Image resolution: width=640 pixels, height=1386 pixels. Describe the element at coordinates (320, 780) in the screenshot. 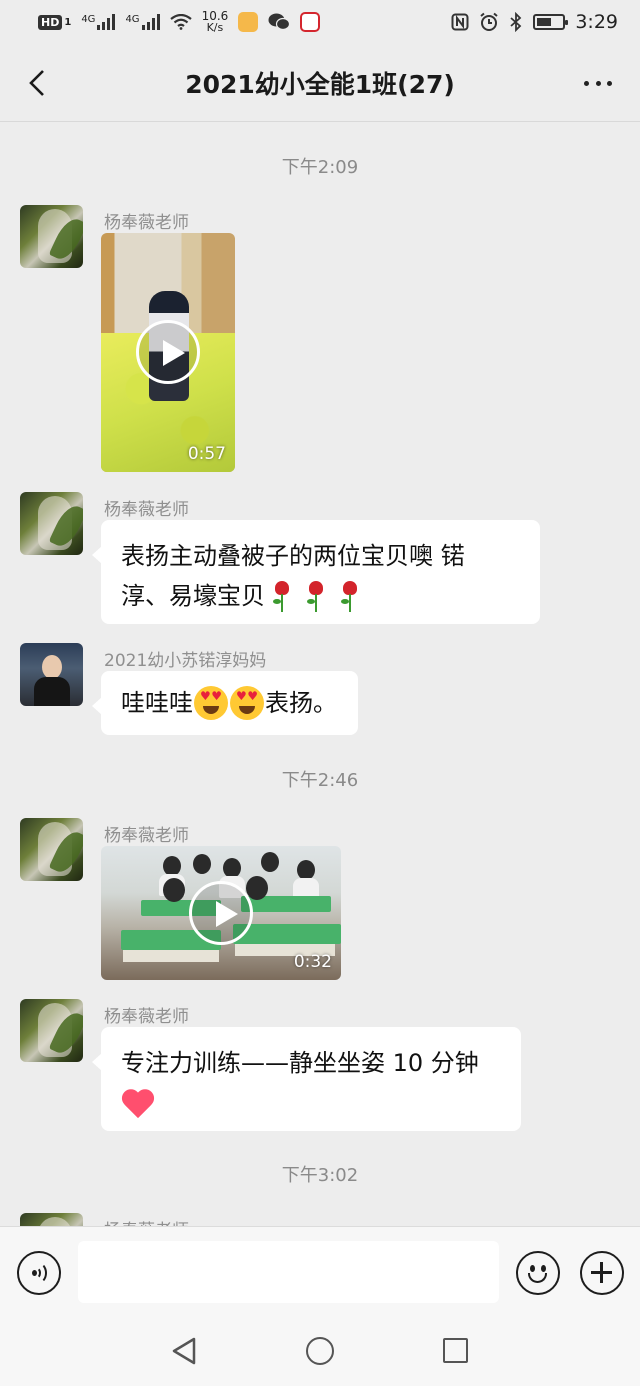

I see `timestamp: 下午2:46` at that location.